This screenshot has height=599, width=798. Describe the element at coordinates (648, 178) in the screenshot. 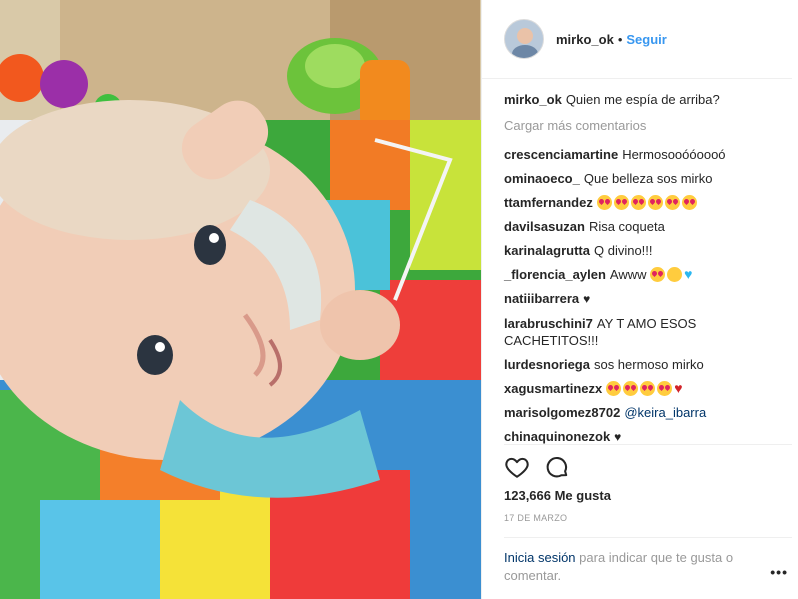

I see `comment-text: Que belleza sos mirko` at that location.